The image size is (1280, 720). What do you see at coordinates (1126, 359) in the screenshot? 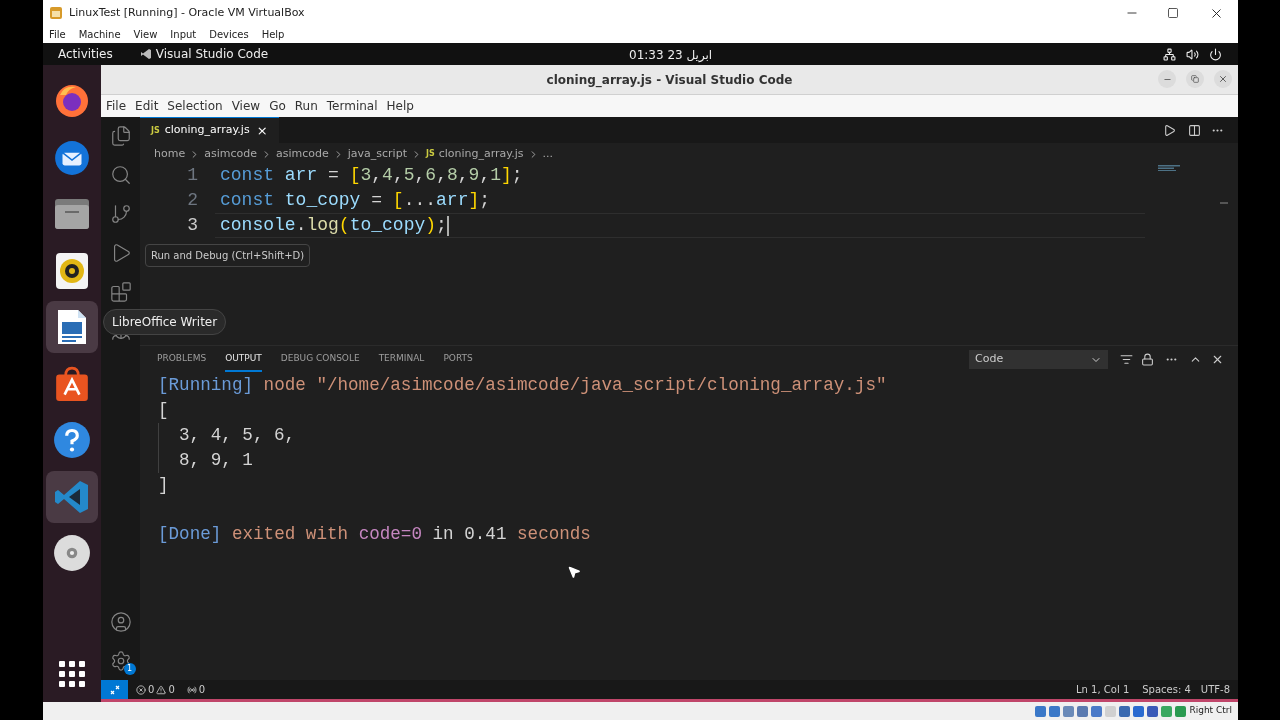
I see `clear-output-icon` at bounding box center [1126, 359].